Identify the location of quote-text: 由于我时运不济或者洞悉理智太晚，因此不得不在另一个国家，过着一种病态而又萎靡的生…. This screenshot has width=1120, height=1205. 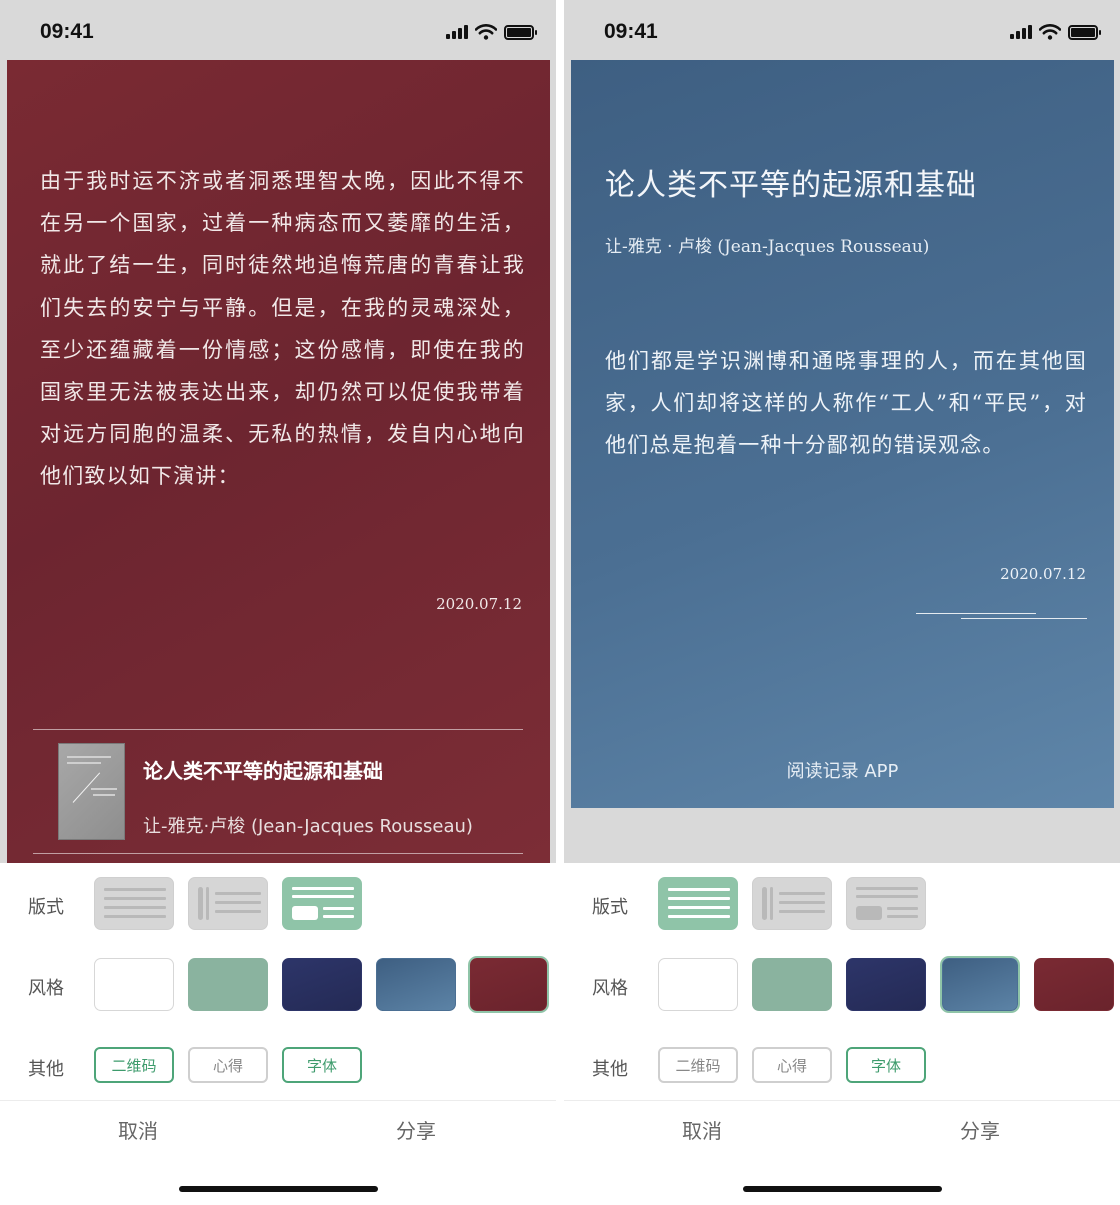
(282, 329).